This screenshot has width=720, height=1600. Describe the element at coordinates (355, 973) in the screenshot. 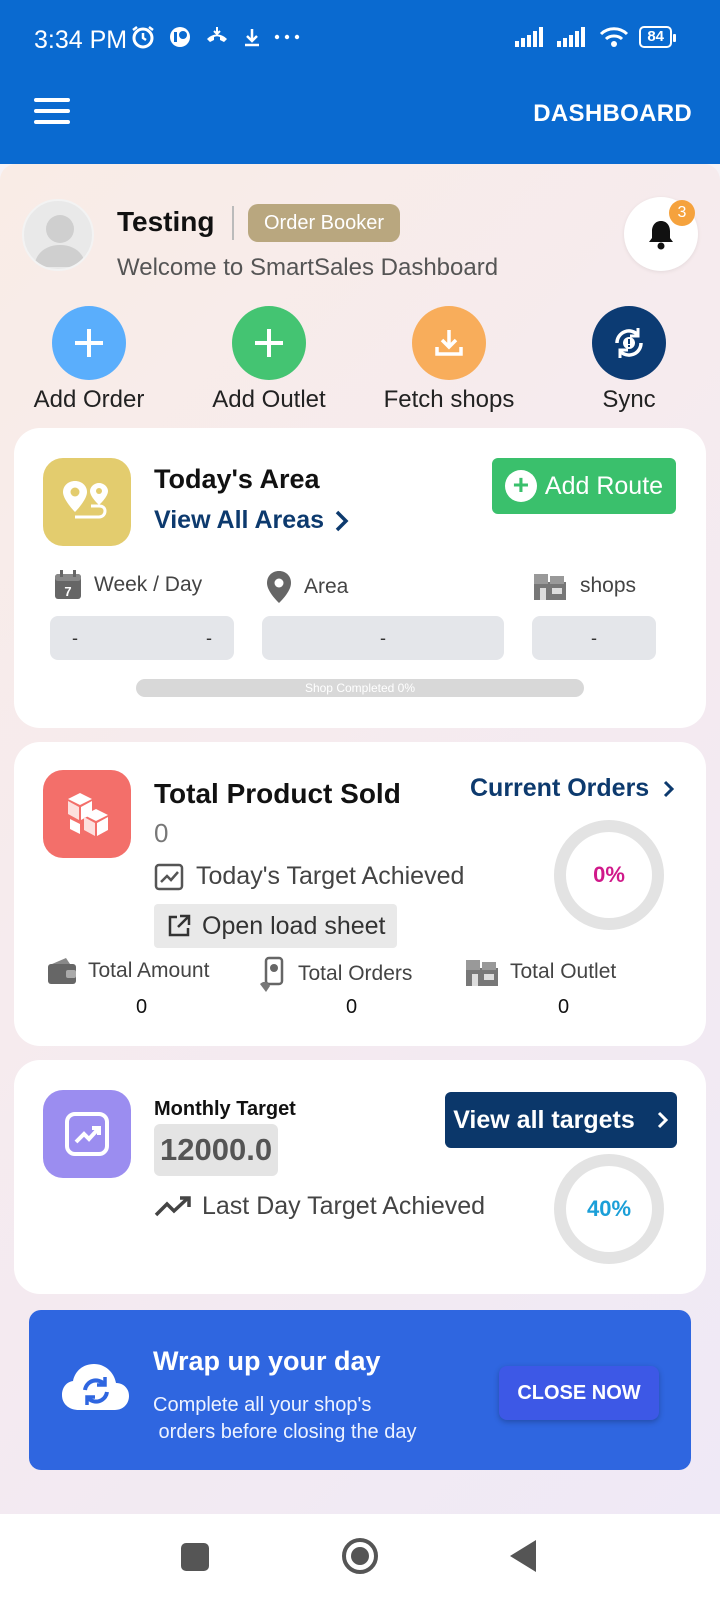

I see `total-orders-label: Total Orders` at that location.